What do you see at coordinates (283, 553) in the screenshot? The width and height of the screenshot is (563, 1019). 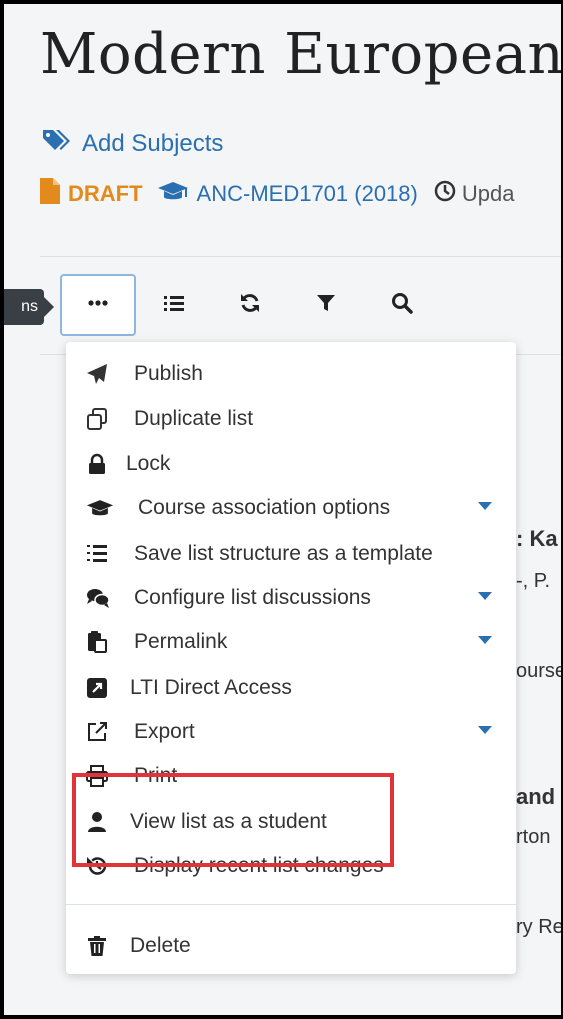 I see `menu-item-label: Save list structure as a template` at bounding box center [283, 553].